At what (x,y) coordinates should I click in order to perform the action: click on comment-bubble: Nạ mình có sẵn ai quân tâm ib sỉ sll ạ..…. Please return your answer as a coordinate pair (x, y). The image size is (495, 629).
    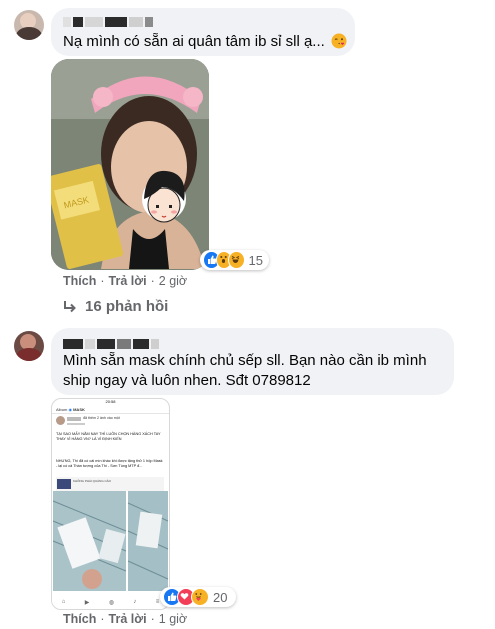
    Looking at the image, I should click on (203, 32).